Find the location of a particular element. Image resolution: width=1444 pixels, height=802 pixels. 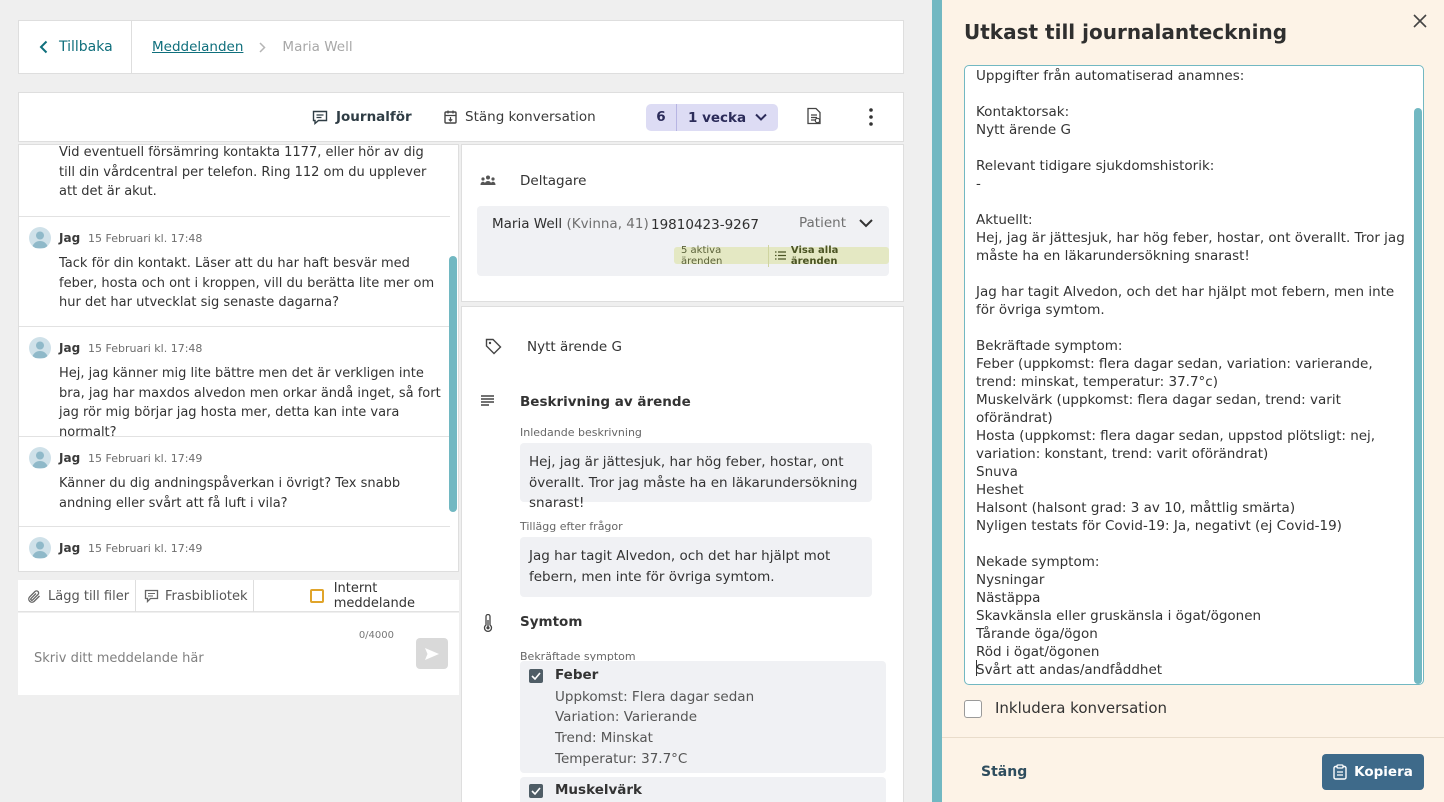

back-button: Tillbaka is located at coordinates (75, 47).